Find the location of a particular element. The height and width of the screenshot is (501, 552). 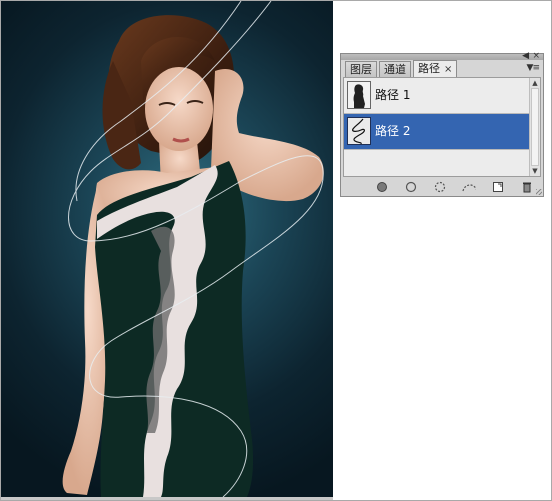

load-as-selection-icon is located at coordinates (440, 187).